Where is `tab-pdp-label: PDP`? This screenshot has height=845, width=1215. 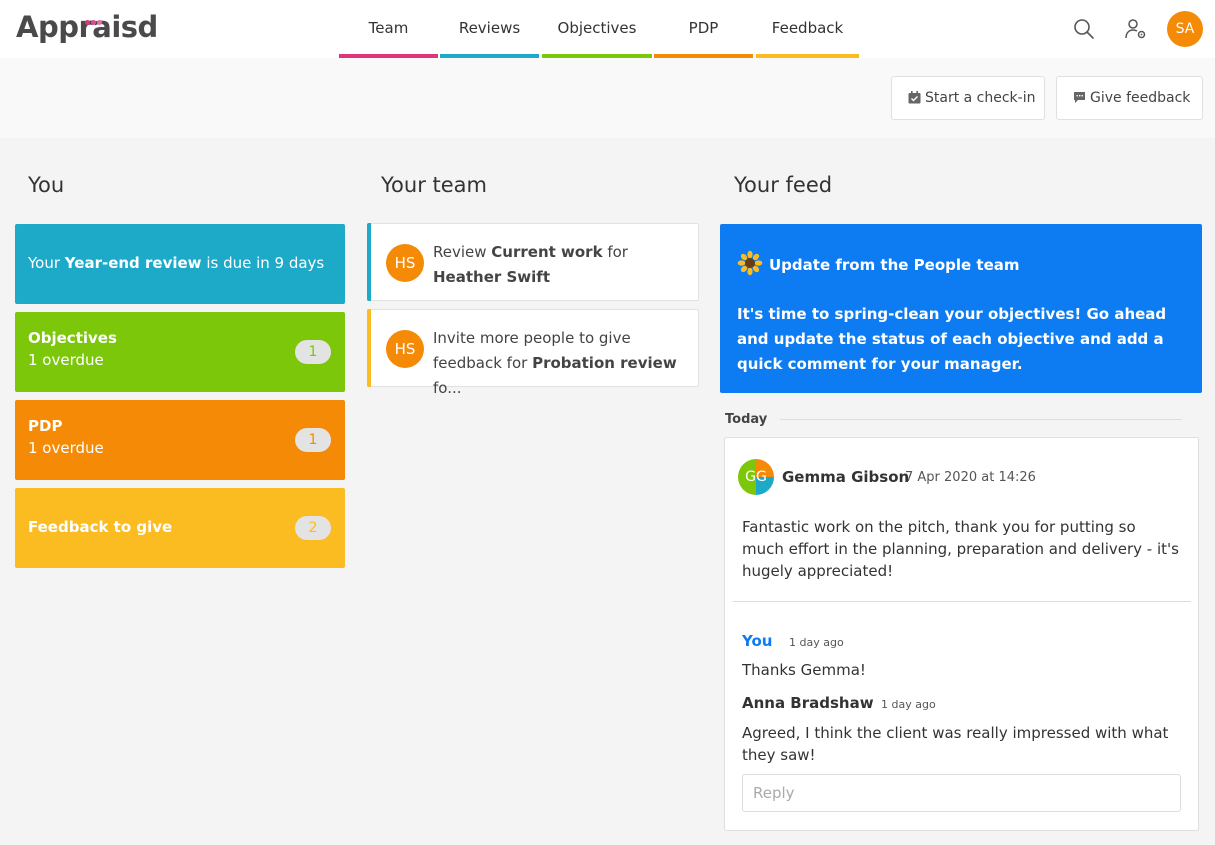
tab-pdp-label: PDP is located at coordinates (703, 28).